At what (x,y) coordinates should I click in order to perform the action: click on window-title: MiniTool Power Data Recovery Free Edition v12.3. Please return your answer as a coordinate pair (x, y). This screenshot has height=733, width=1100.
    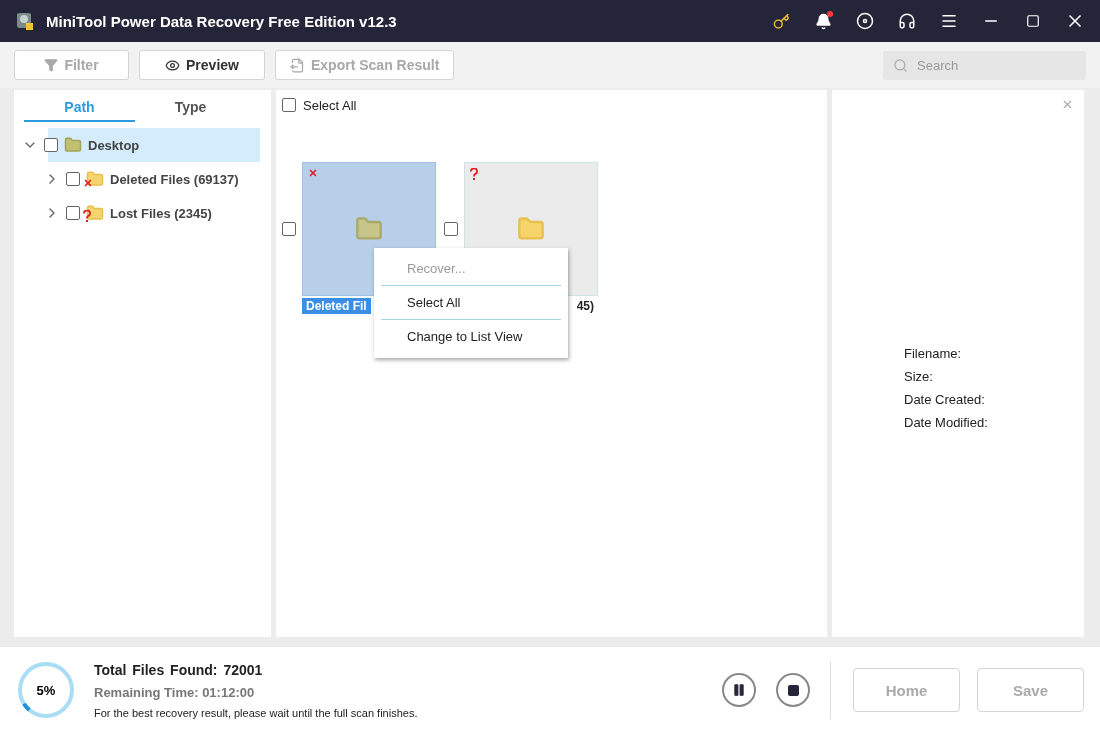
    Looking at the image, I should click on (222, 21).